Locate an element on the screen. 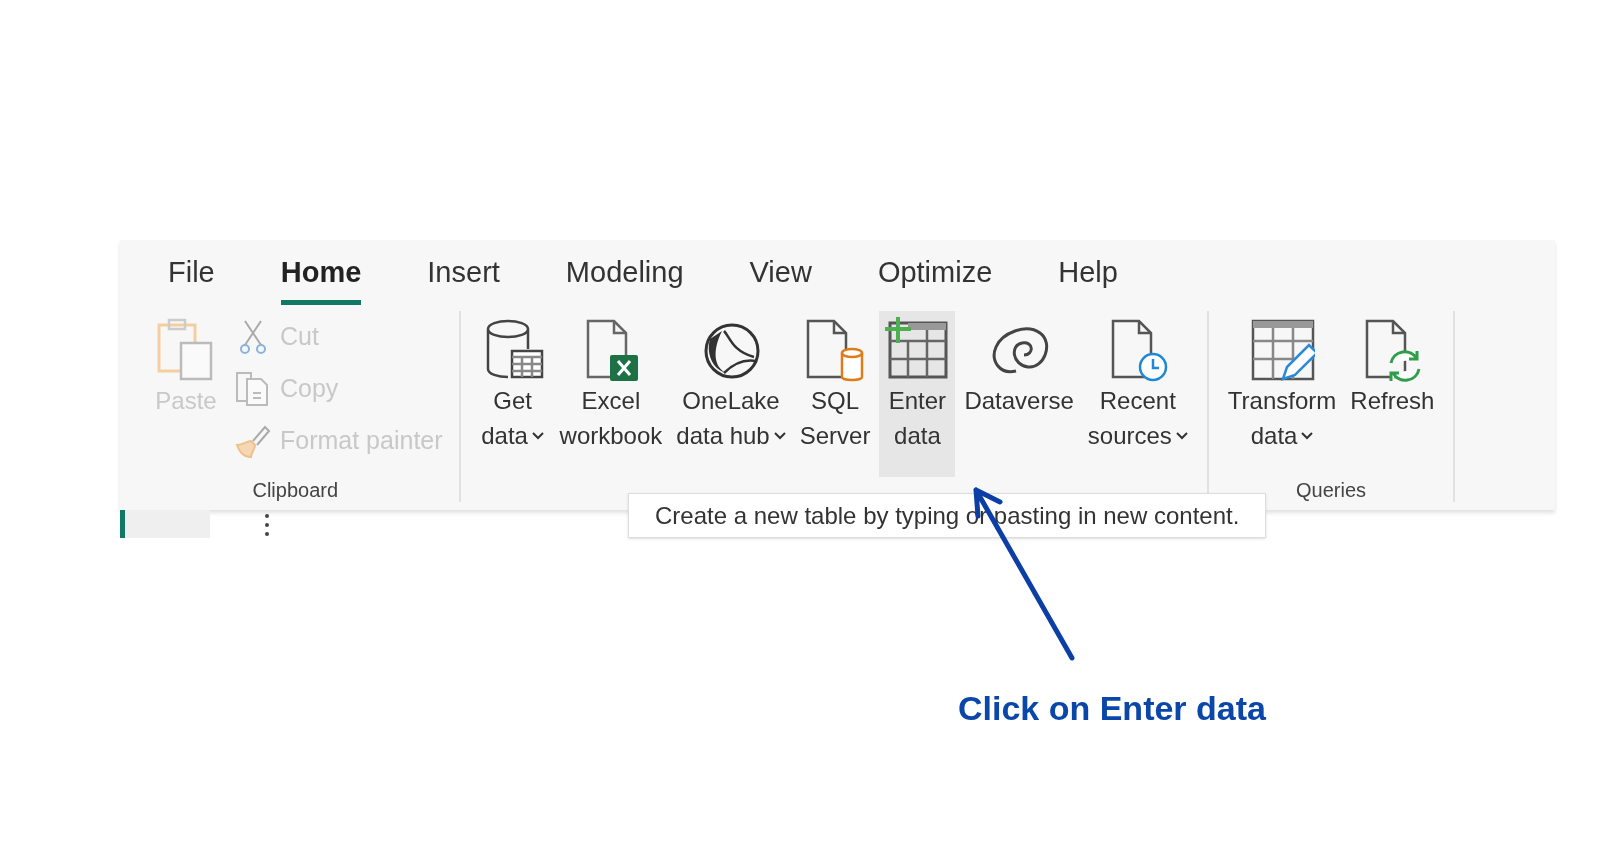 This screenshot has width=1600, height=860. ribbon-button: Transform data is located at coordinates (1282, 394).